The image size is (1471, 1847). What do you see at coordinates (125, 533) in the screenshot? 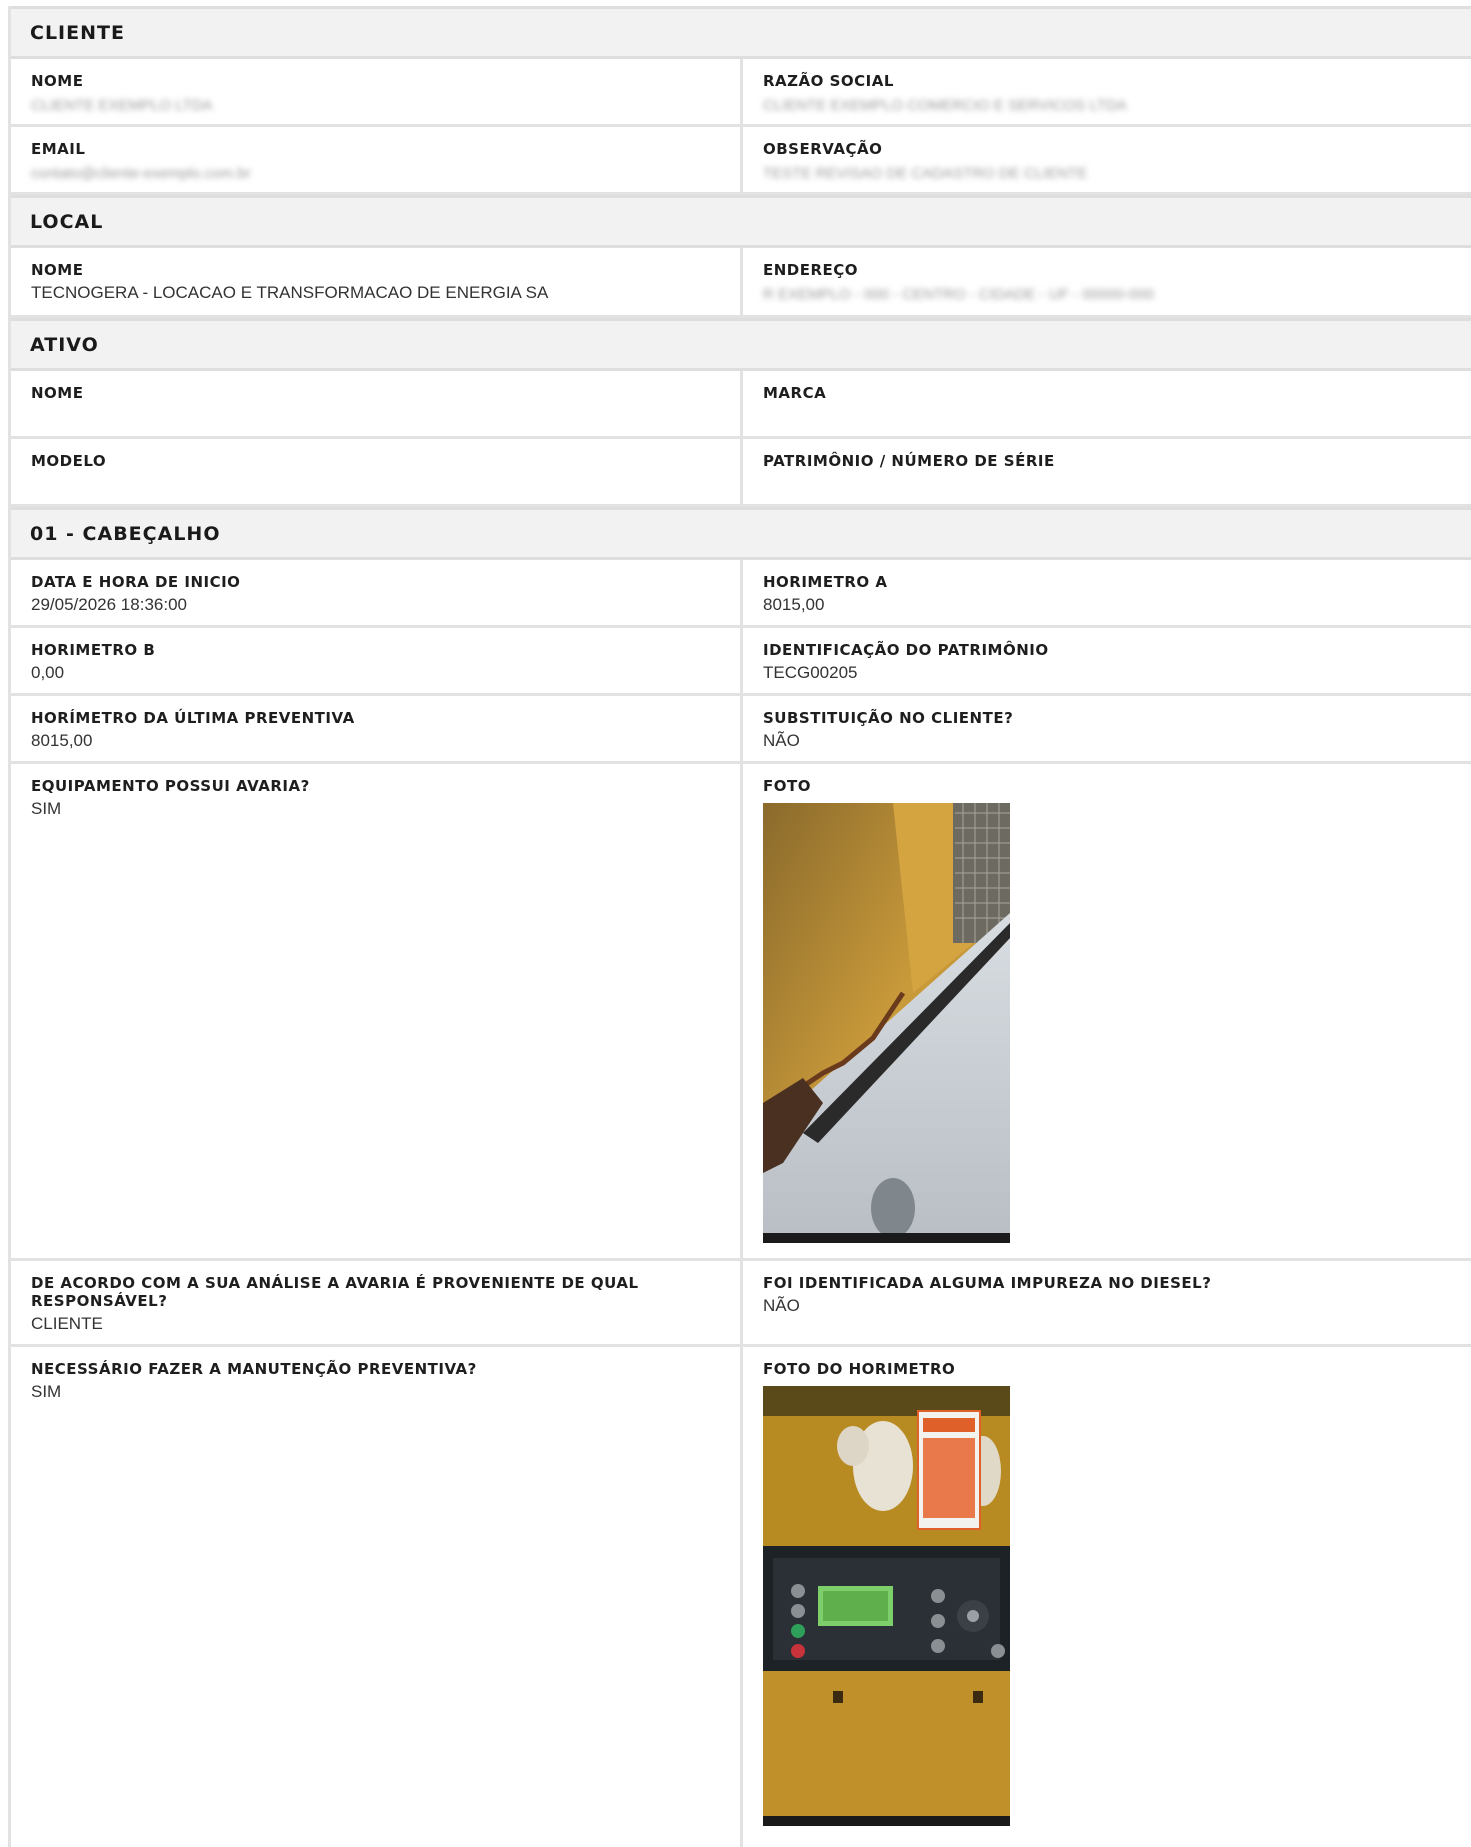
I see `section-title: 01 - CABEÇALHO` at bounding box center [125, 533].